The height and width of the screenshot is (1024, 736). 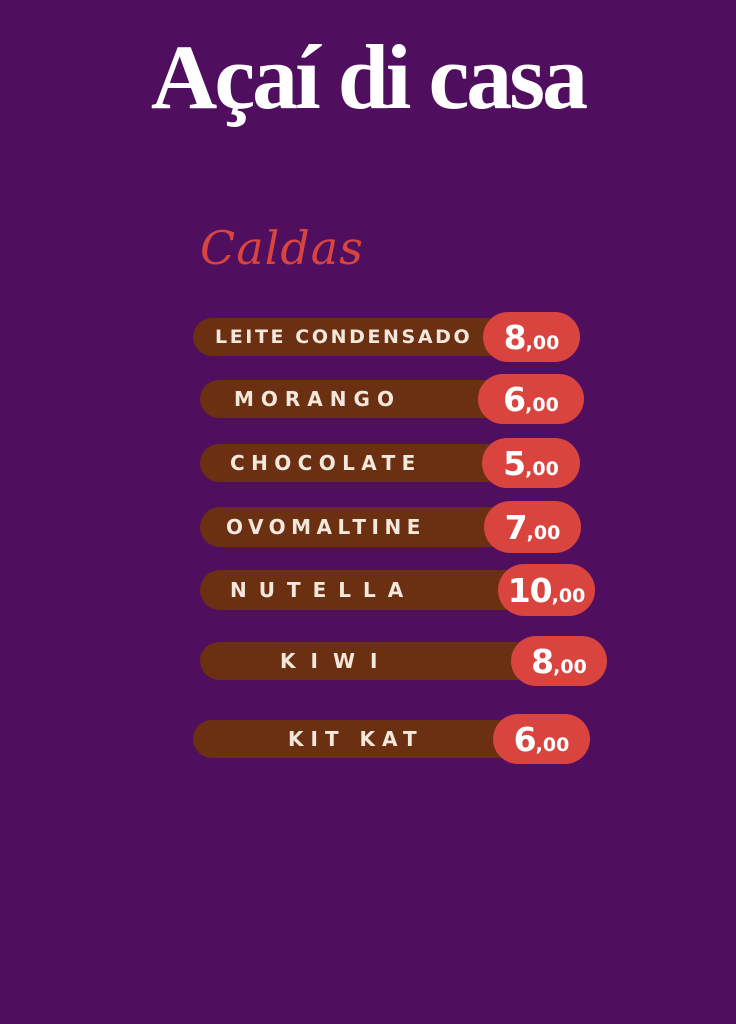 I want to click on menu-item: CHOCOLATE 5,00, so click(x=390, y=463).